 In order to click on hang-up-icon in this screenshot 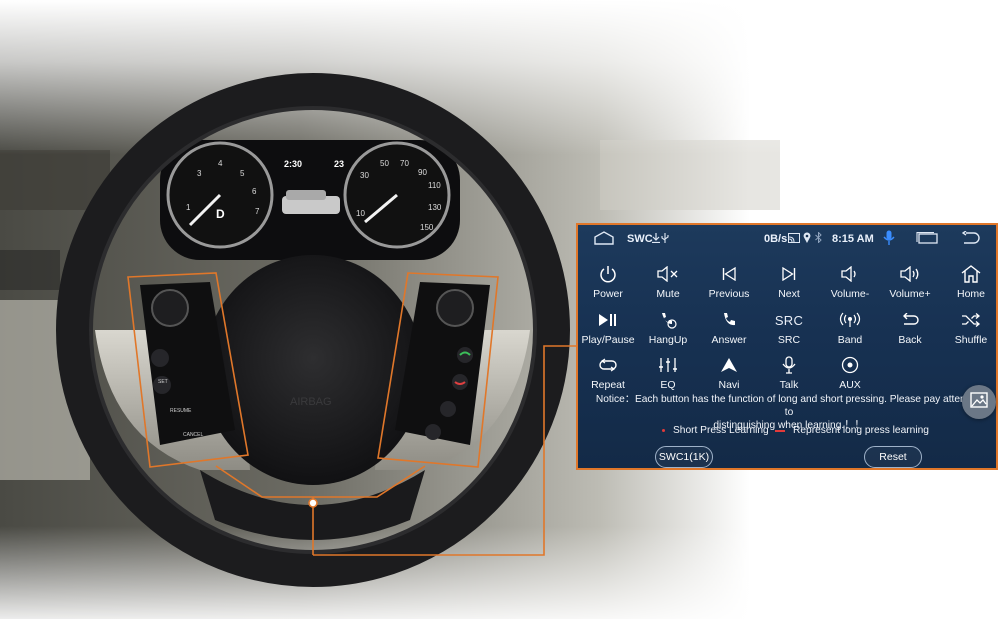, I will do `click(668, 320)`.